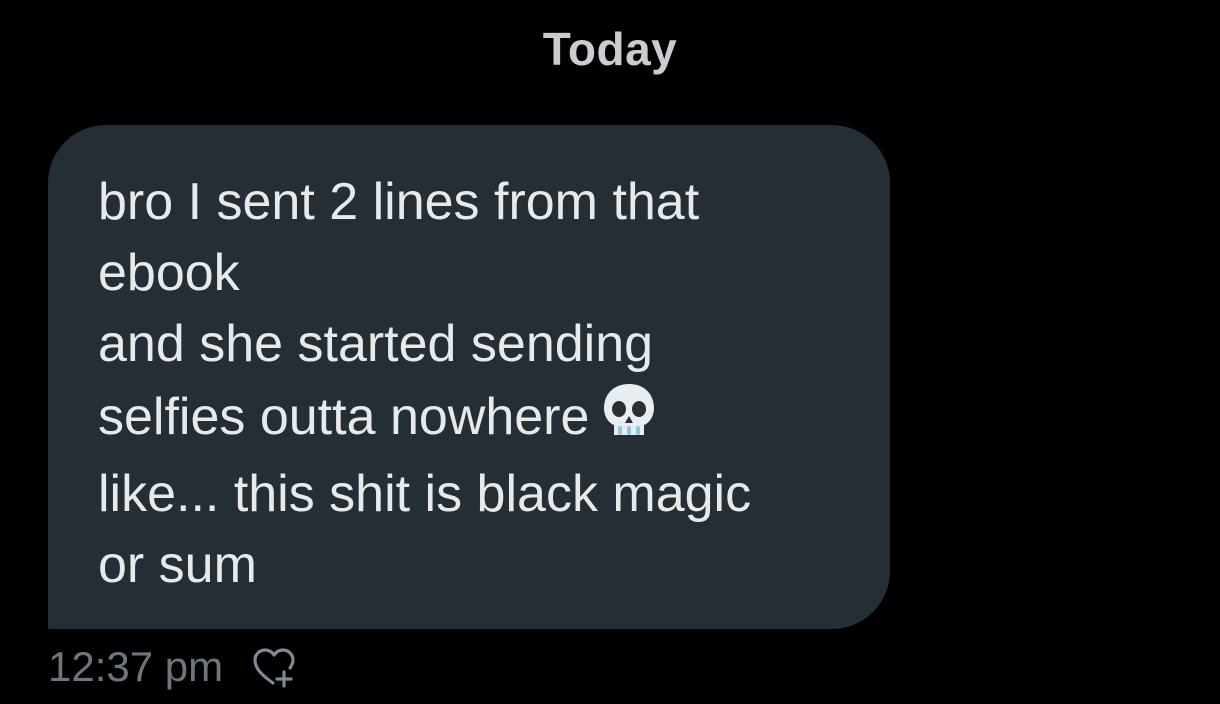 The width and height of the screenshot is (1220, 704). What do you see at coordinates (425, 494) in the screenshot?
I see `message-line-5: like... this shit is black magic` at bounding box center [425, 494].